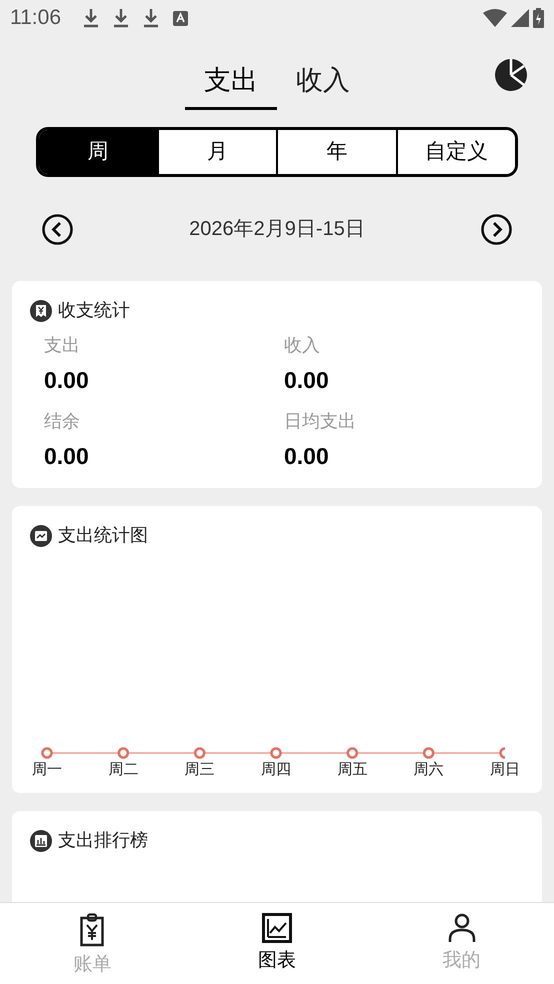 The width and height of the screenshot is (554, 984). I want to click on pie-chart-icon, so click(511, 75).